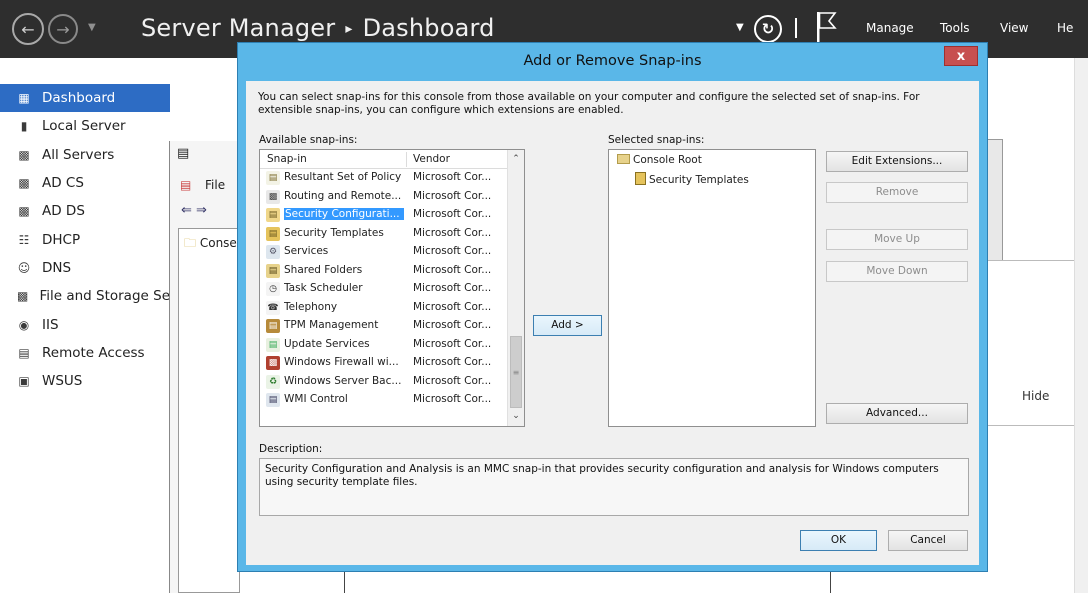 The height and width of the screenshot is (593, 1088). I want to click on header-divider, so click(796, 28).